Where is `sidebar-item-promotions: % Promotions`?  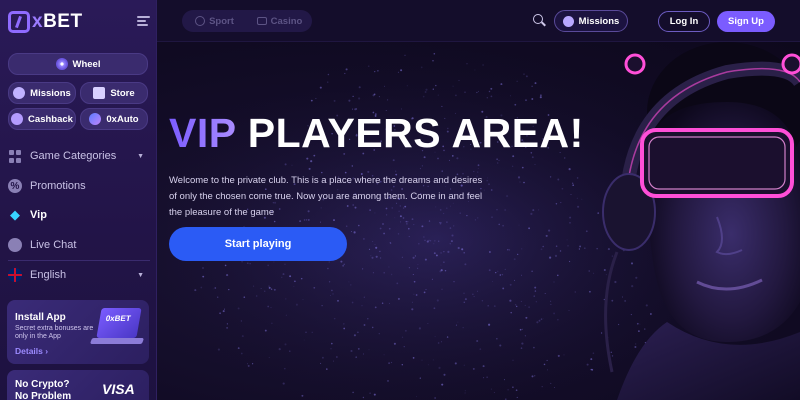 sidebar-item-promotions: % Promotions is located at coordinates (79, 186).